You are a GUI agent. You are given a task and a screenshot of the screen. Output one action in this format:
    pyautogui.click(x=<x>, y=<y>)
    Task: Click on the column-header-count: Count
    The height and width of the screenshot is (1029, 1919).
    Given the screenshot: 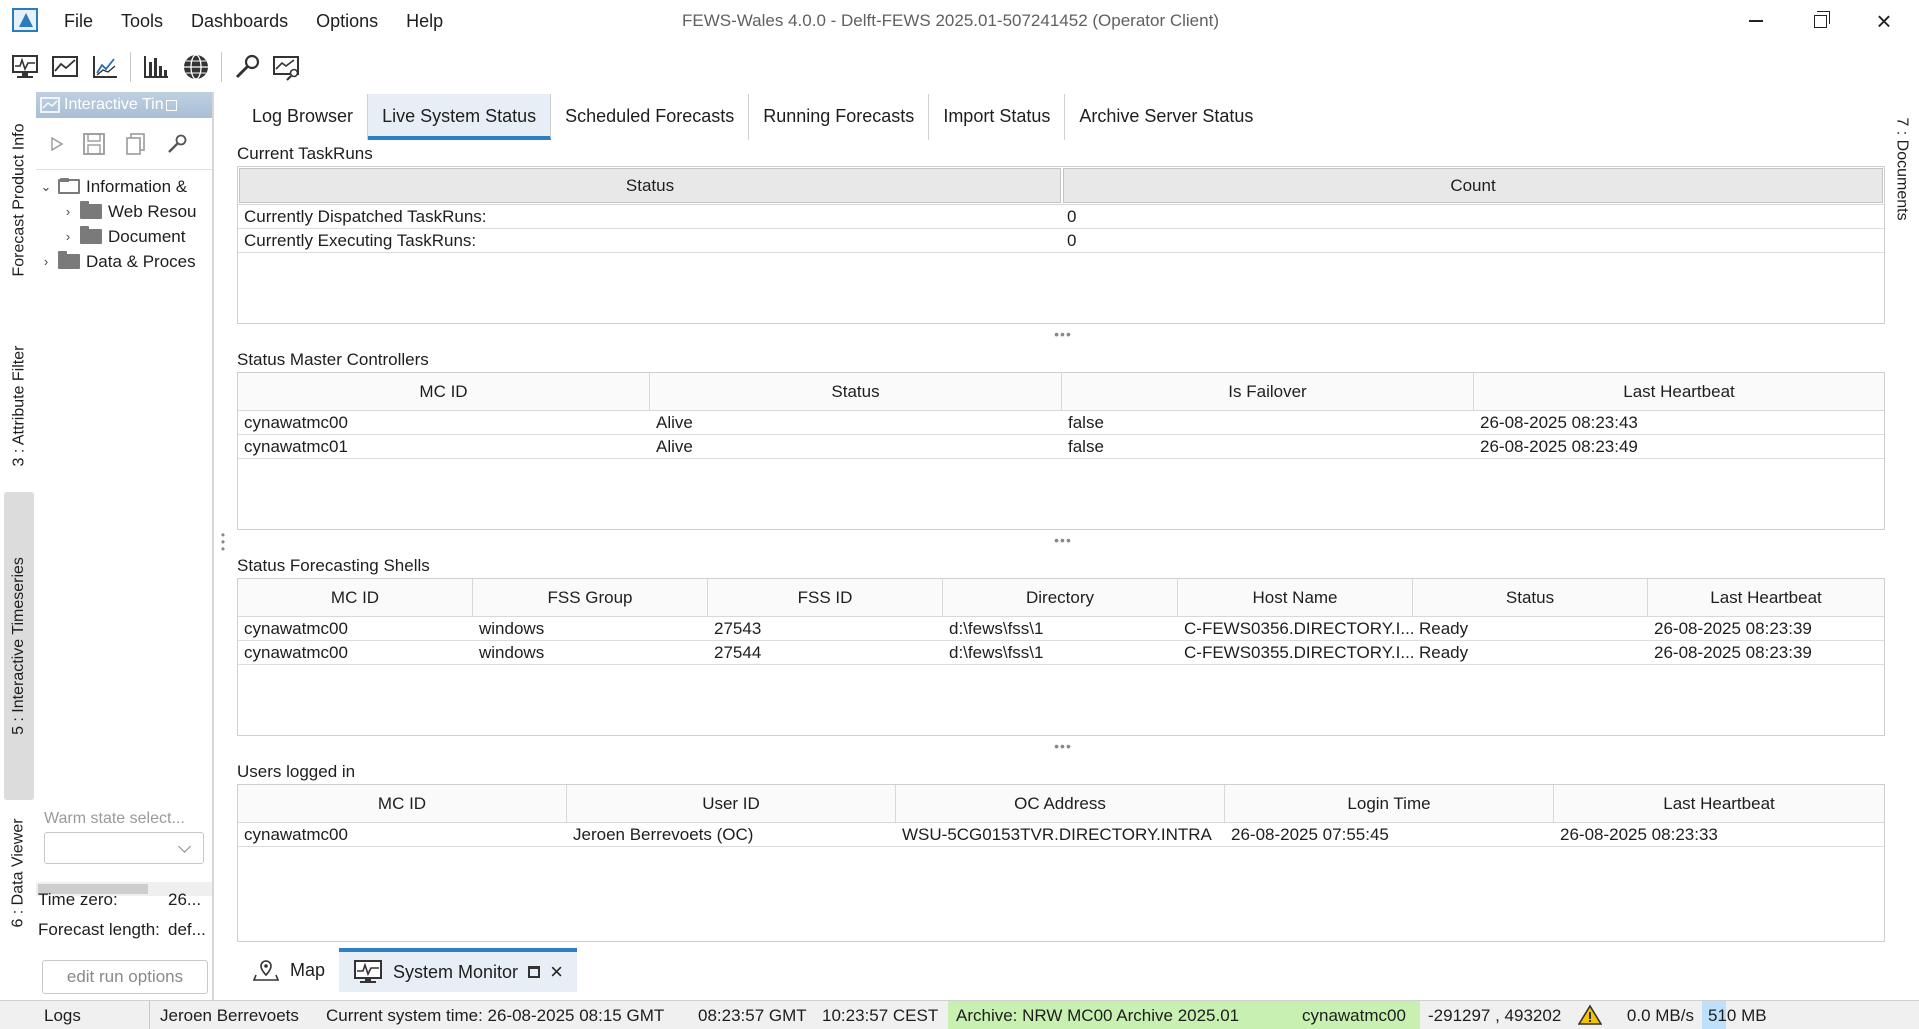 What is the action you would take?
    pyautogui.click(x=1473, y=185)
    